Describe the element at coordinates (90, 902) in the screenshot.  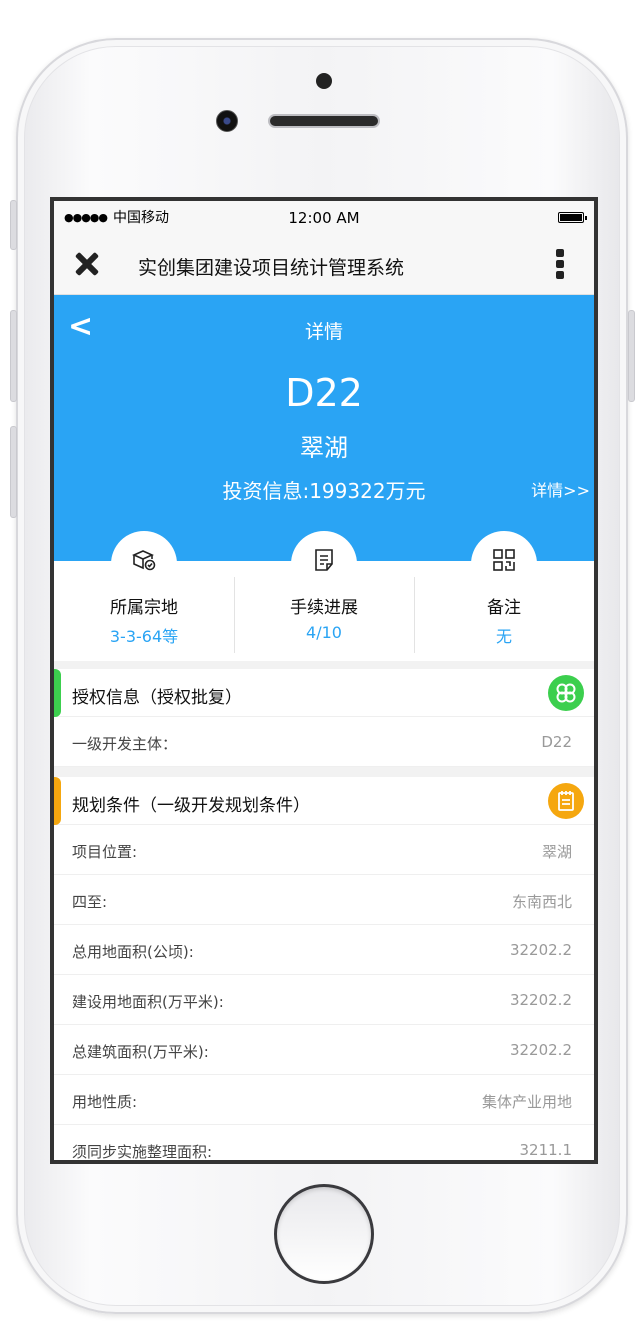
I see `row-label: 四至:` at that location.